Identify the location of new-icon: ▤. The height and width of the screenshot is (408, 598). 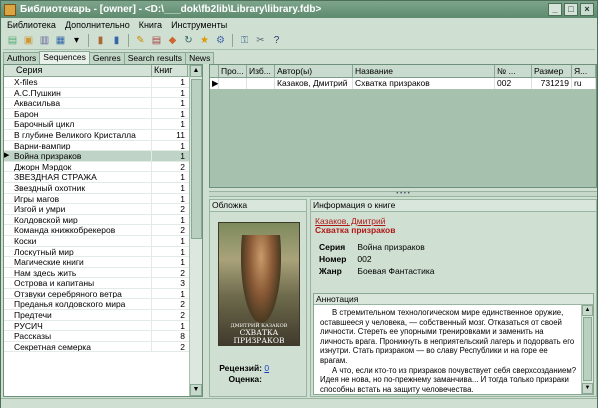
(12, 40).